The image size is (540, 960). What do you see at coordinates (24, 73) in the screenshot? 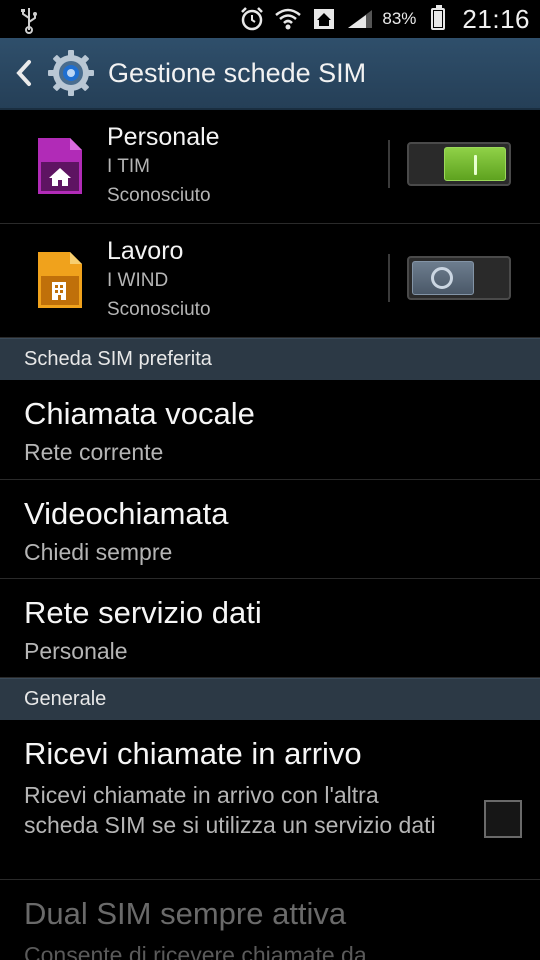
I see `chevron-left-icon` at bounding box center [24, 73].